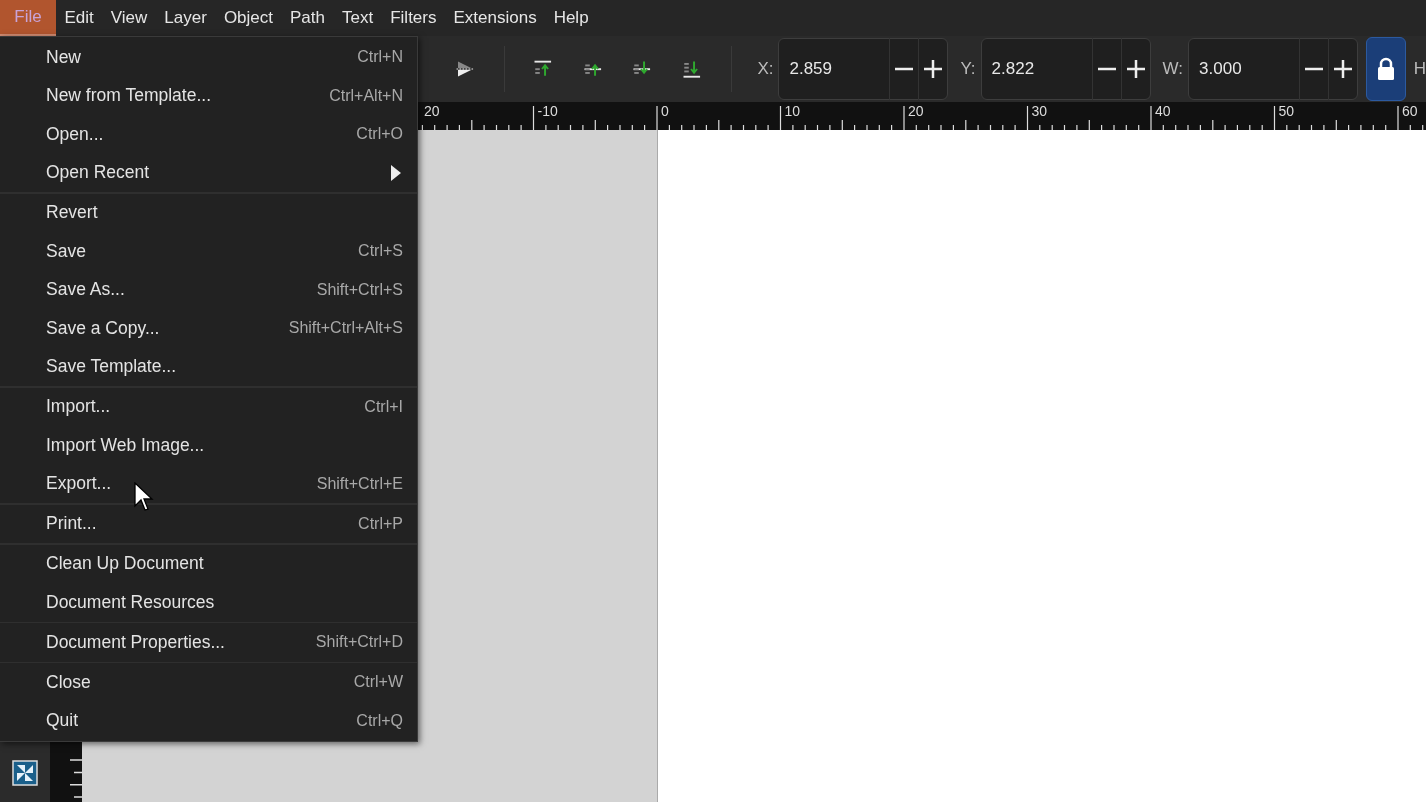 The width and height of the screenshot is (1426, 802). What do you see at coordinates (208, 406) in the screenshot?
I see `menu-item: Import... Ctrl+I` at bounding box center [208, 406].